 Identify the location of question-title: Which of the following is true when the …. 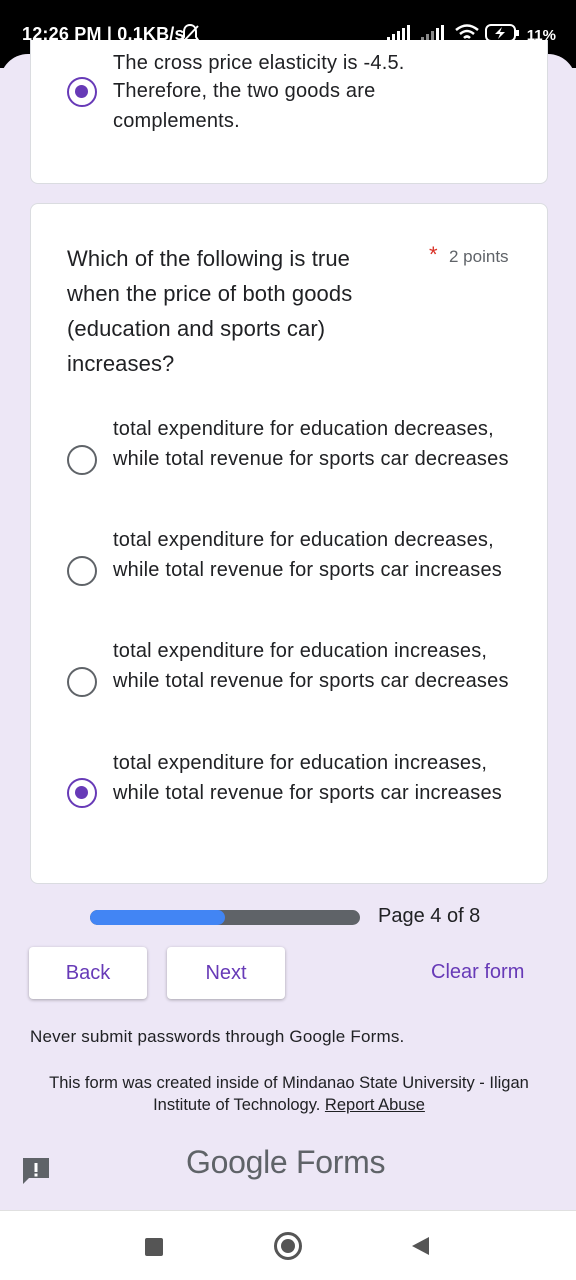
(210, 311).